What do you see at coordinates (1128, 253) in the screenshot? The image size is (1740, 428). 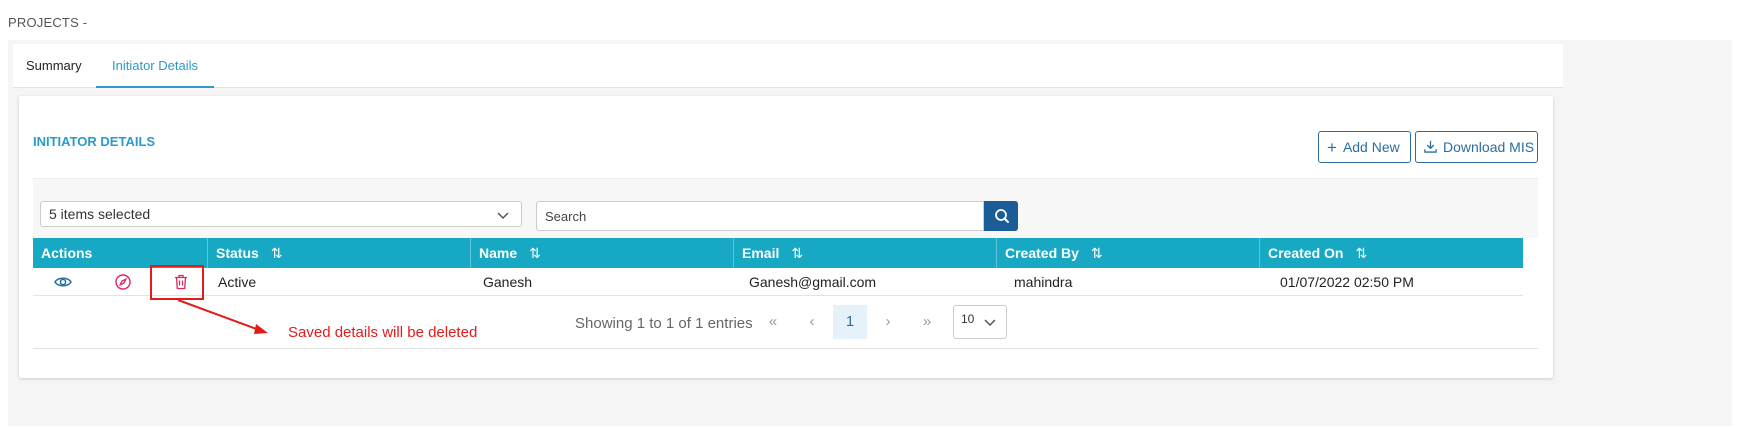 I see `header-created-by: Created By ⇅` at bounding box center [1128, 253].